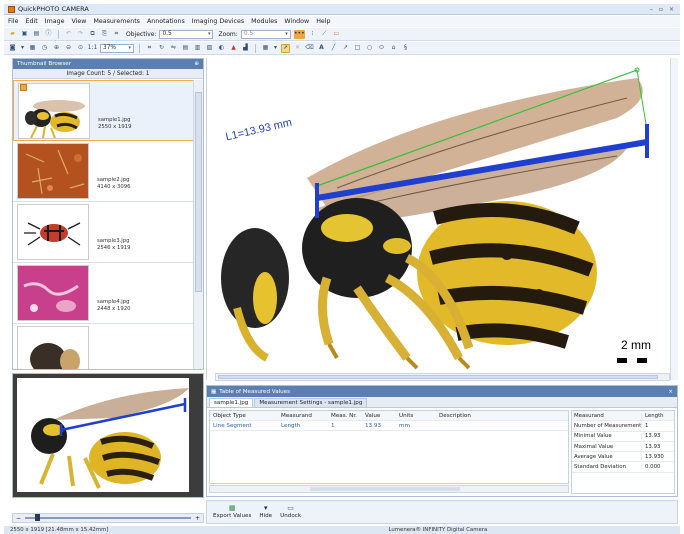  I want to click on thumbnail-image-wasp, so click(54, 110).